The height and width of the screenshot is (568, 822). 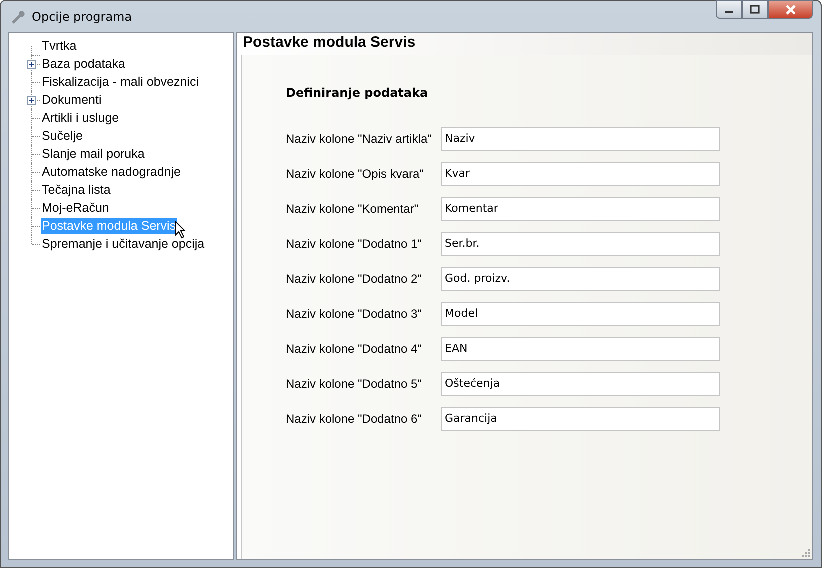 I want to click on tree-item: Fiskalizacija - mali obveznici, so click(x=120, y=82).